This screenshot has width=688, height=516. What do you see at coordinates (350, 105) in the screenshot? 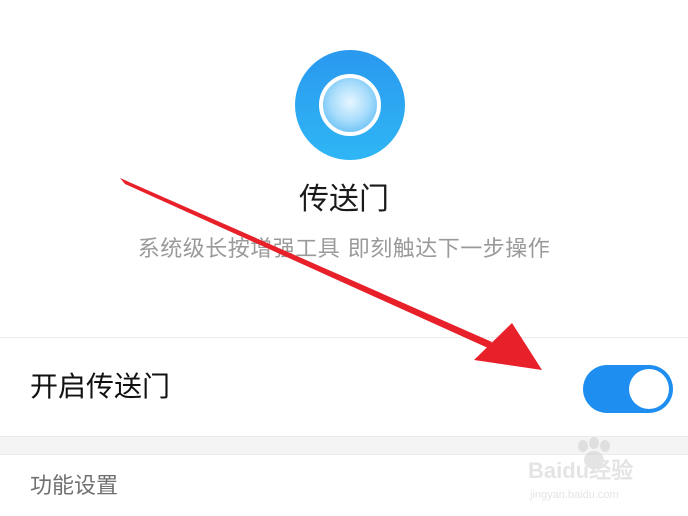
I see `circle-logo-icon` at bounding box center [350, 105].